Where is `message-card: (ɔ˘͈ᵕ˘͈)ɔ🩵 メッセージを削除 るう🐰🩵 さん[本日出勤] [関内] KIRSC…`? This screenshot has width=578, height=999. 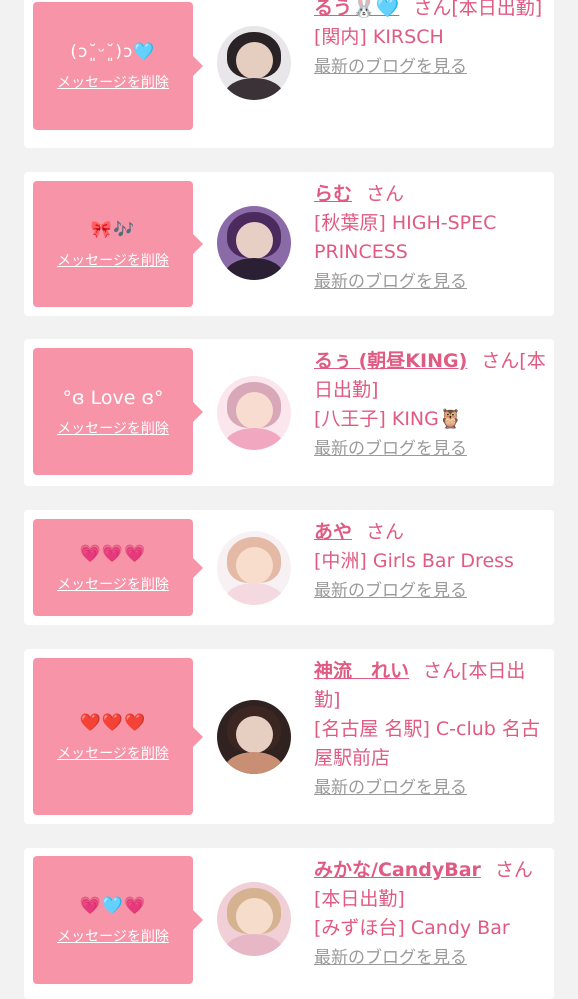
message-card: (ɔ˘͈ᵕ˘͈)ɔ🩵 メッセージを削除 るう🐰🩵 さん[本日出勤] [関内] KIRSC… is located at coordinates (289, 74).